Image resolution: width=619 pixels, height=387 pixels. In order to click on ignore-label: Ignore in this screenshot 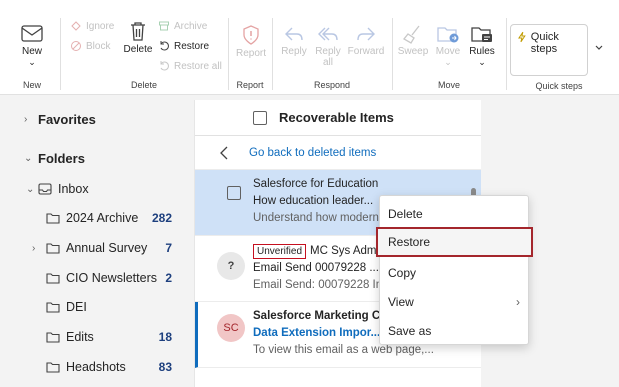, I will do `click(100, 26)`.